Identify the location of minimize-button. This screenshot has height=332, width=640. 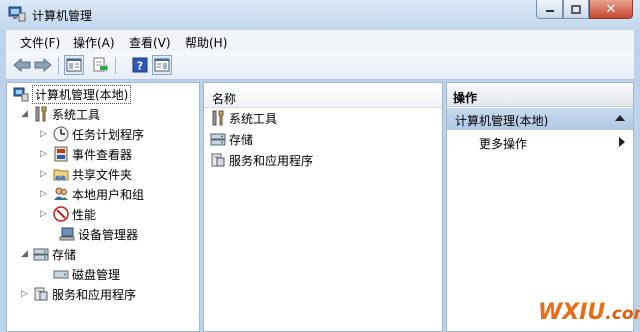
(549, 9).